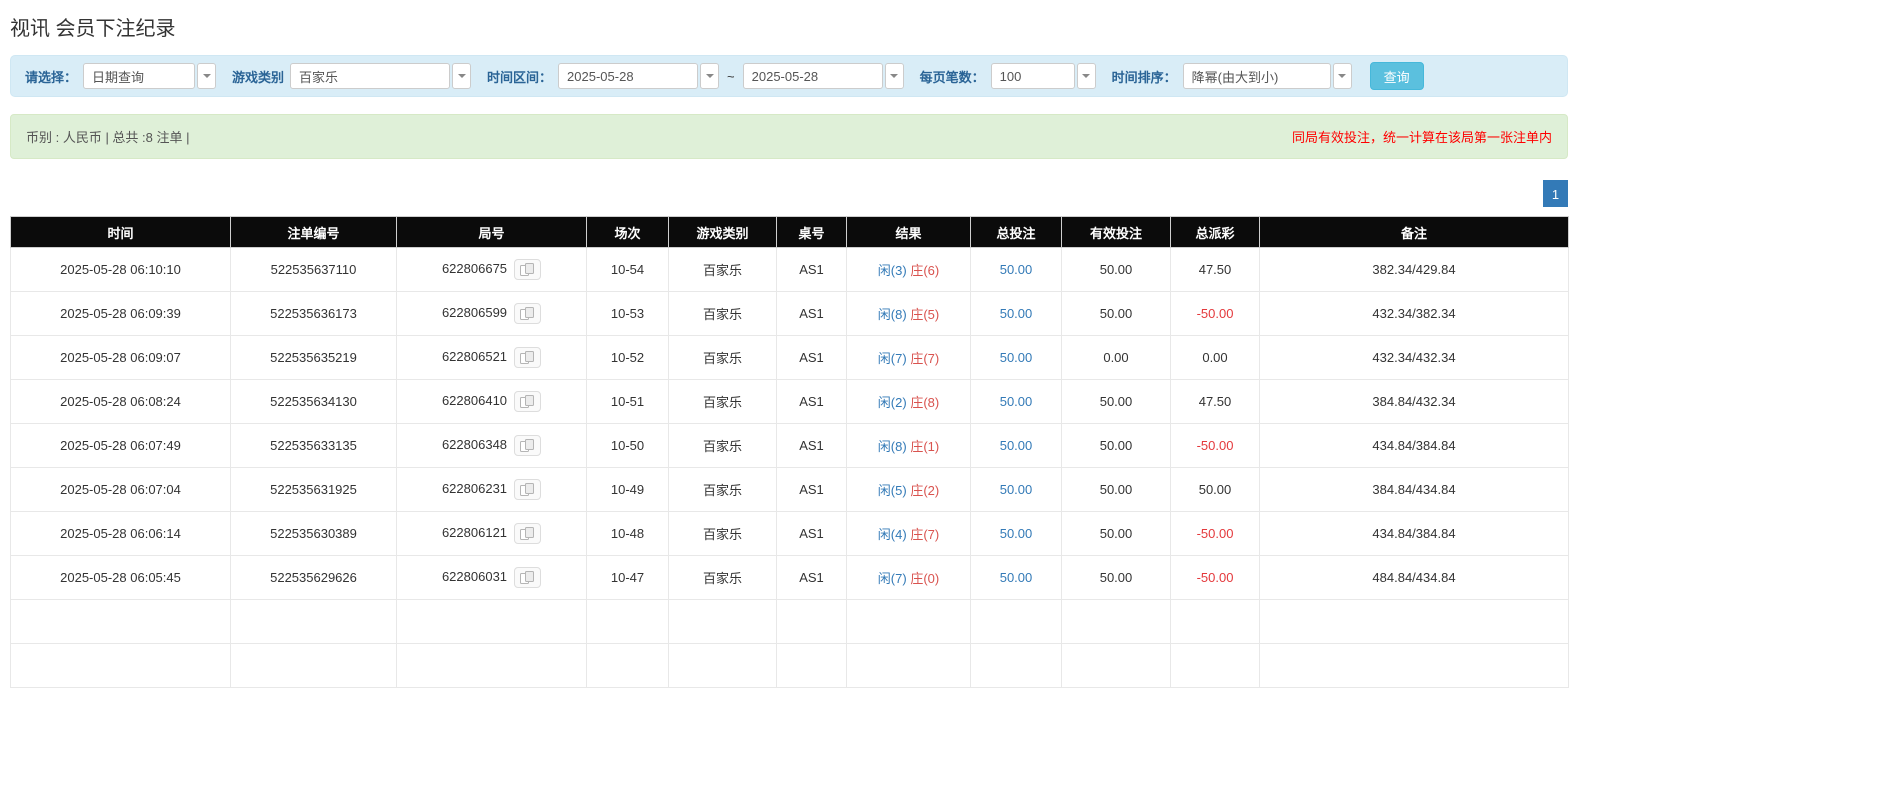 This screenshot has height=805, width=1899. What do you see at coordinates (139, 76) in the screenshot?
I see `query-type-input` at bounding box center [139, 76].